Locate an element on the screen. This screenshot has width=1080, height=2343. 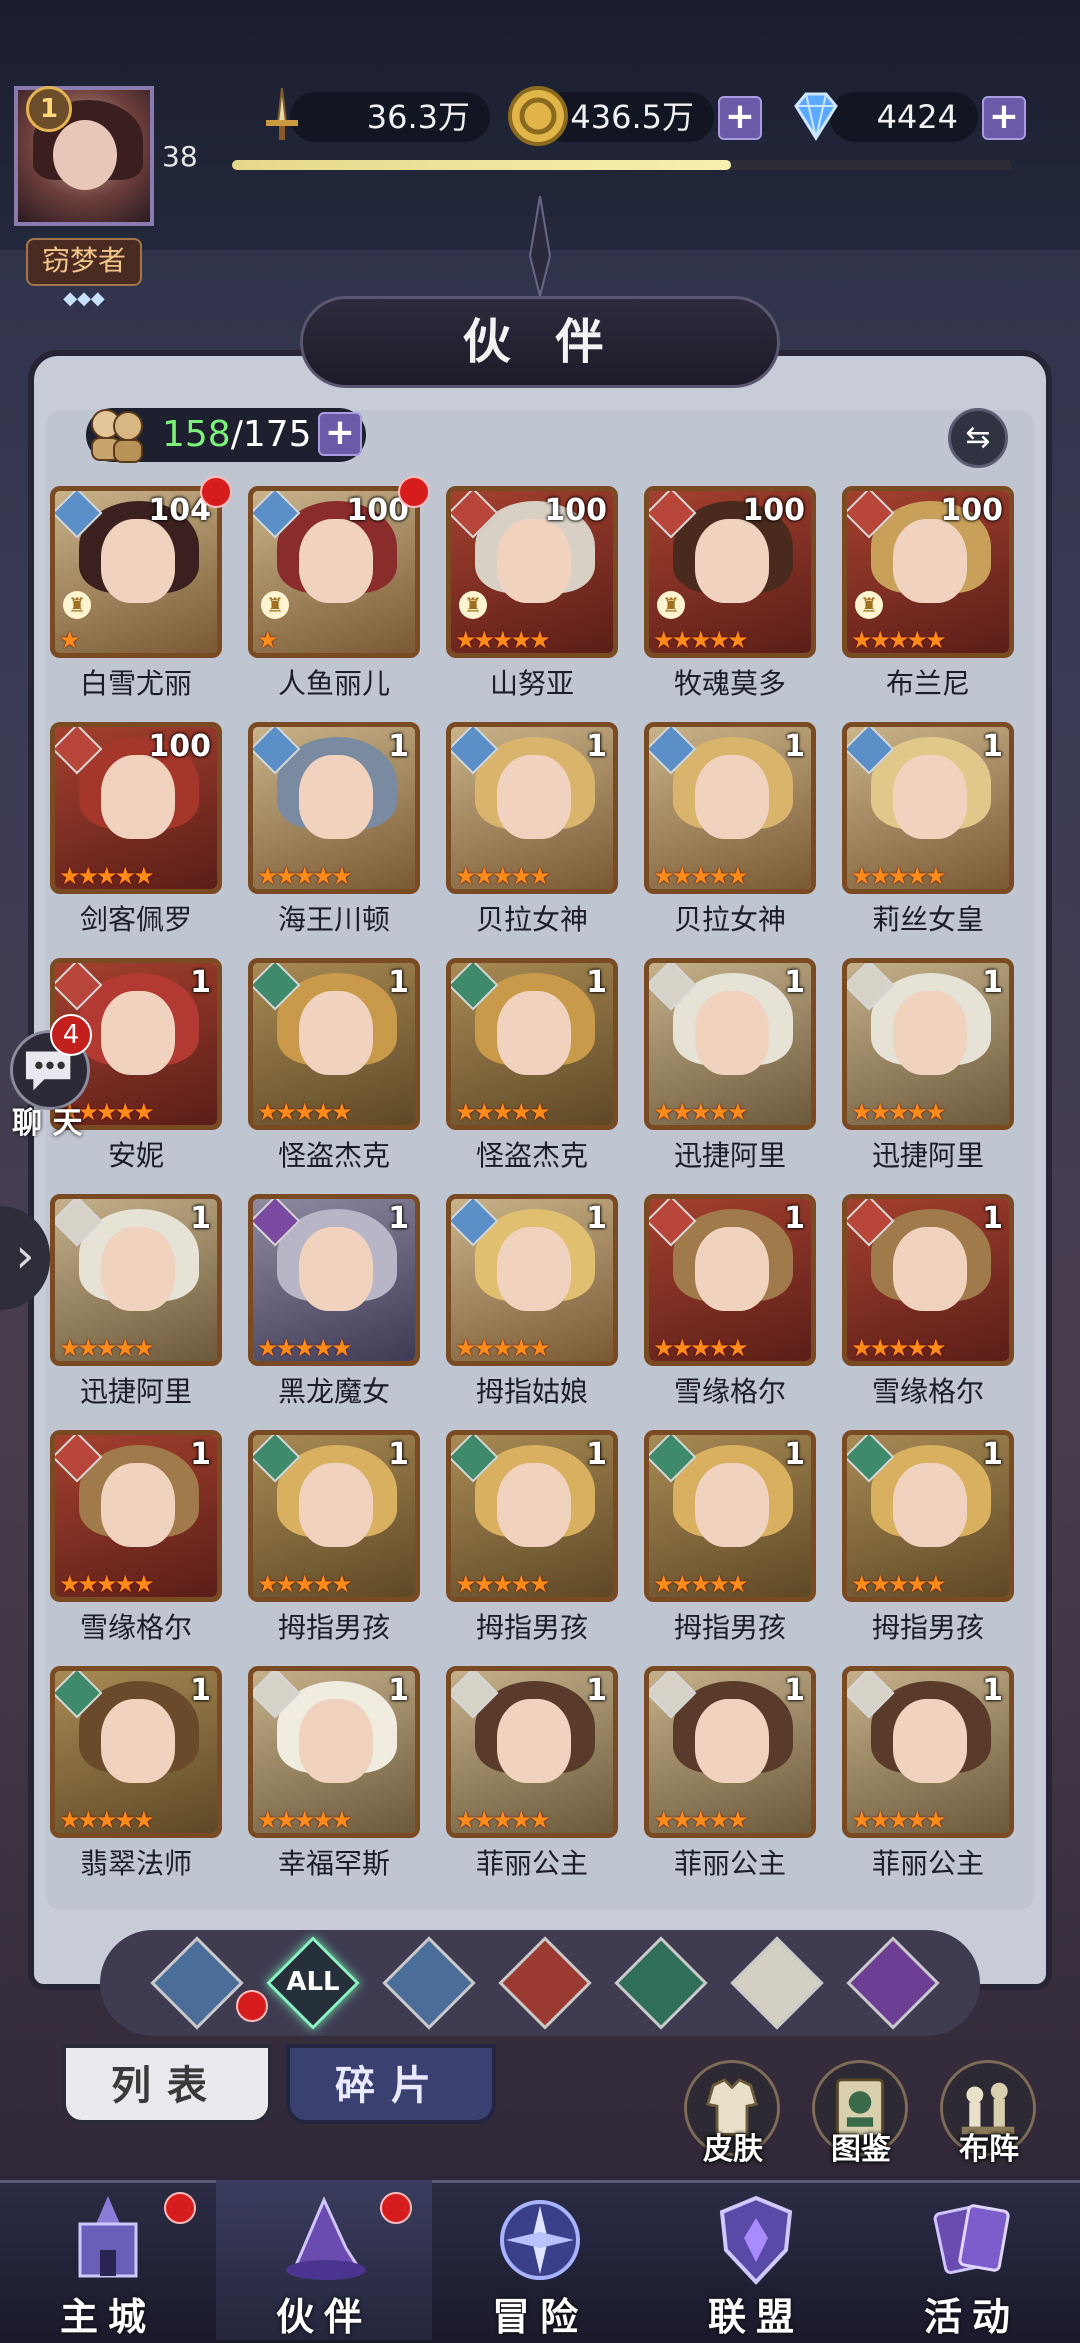
tab-list: 列表 is located at coordinates (167, 2084).